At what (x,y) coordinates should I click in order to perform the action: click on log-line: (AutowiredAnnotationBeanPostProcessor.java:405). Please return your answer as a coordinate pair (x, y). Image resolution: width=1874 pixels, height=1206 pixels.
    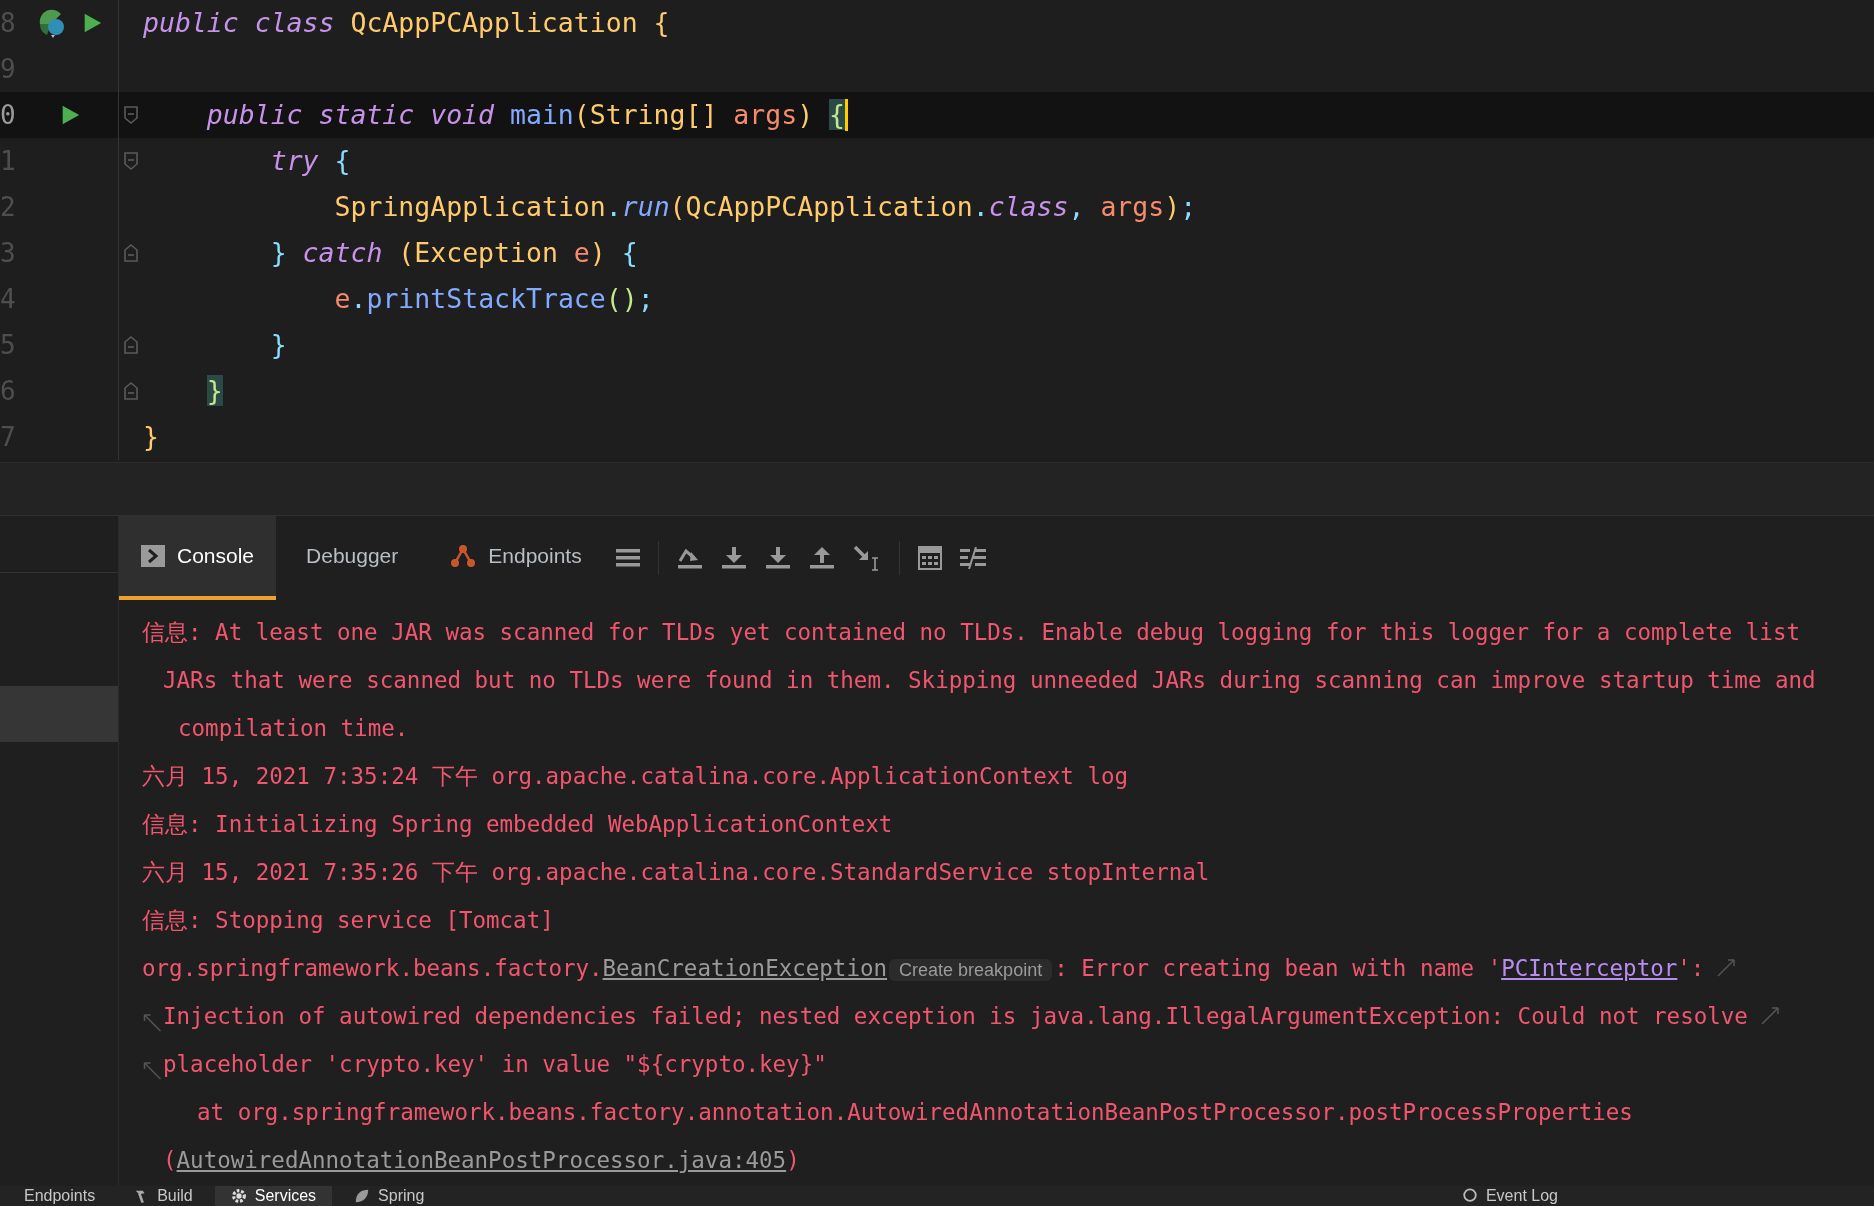
    Looking at the image, I should click on (481, 1160).